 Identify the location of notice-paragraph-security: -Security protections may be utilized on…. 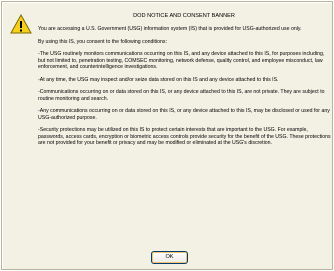
(184, 136).